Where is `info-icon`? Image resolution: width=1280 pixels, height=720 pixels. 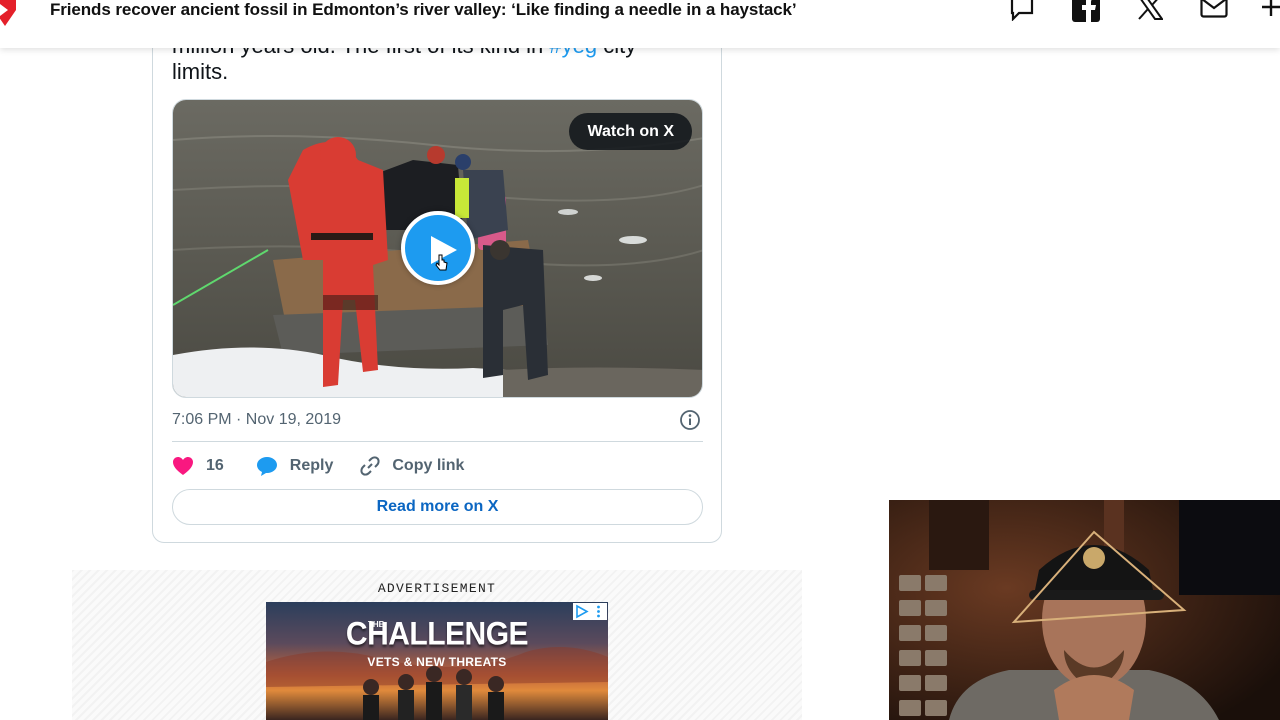 info-icon is located at coordinates (690, 420).